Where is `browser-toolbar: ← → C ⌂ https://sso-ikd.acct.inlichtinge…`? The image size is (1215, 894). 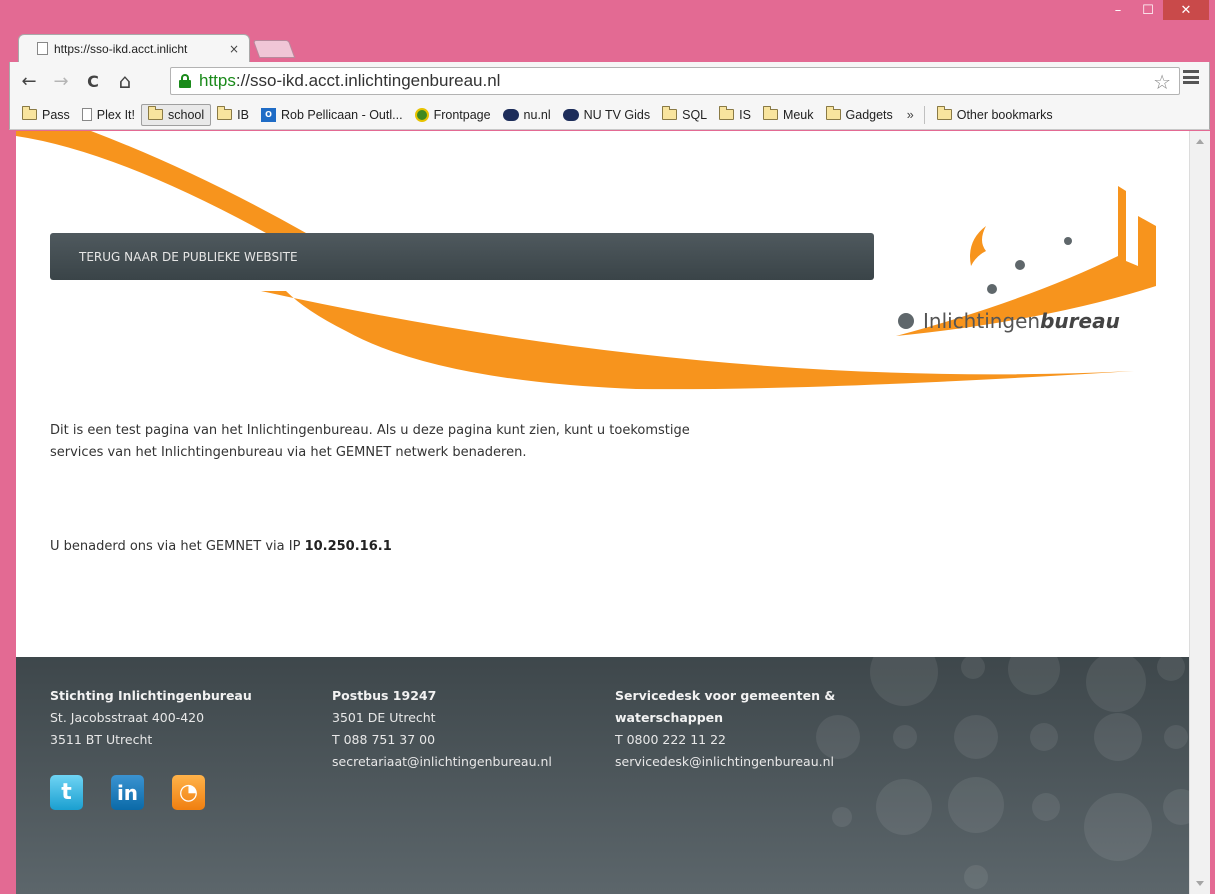
browser-toolbar: ← → C ⌂ https://sso-ikd.acct.inlichtinge… is located at coordinates (609, 81).